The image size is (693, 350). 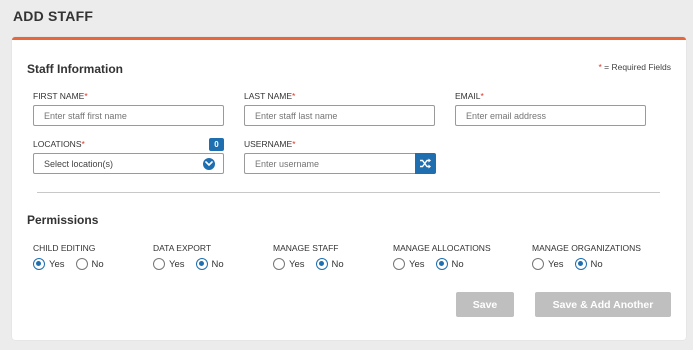 What do you see at coordinates (330, 163) in the screenshot?
I see `username-input` at bounding box center [330, 163].